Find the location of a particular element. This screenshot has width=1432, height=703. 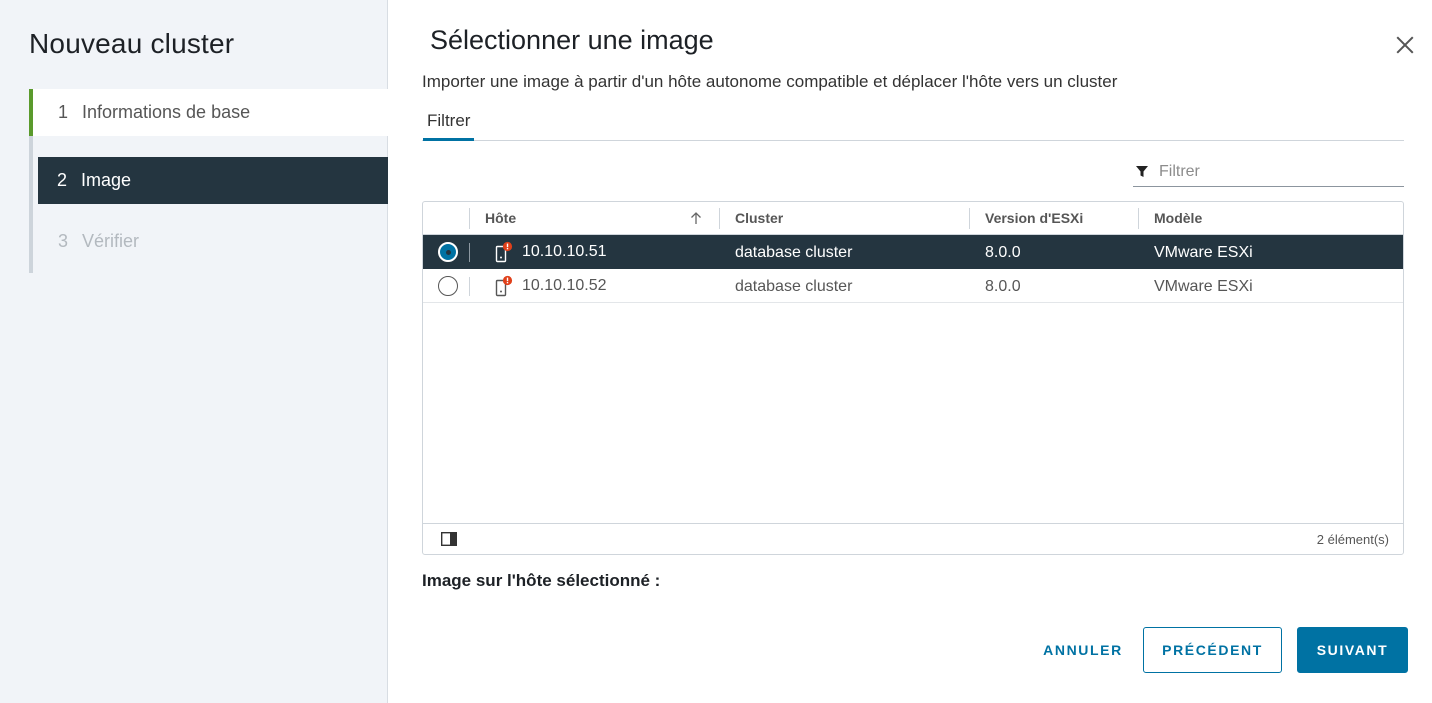

column-toggle-icon is located at coordinates (449, 539).